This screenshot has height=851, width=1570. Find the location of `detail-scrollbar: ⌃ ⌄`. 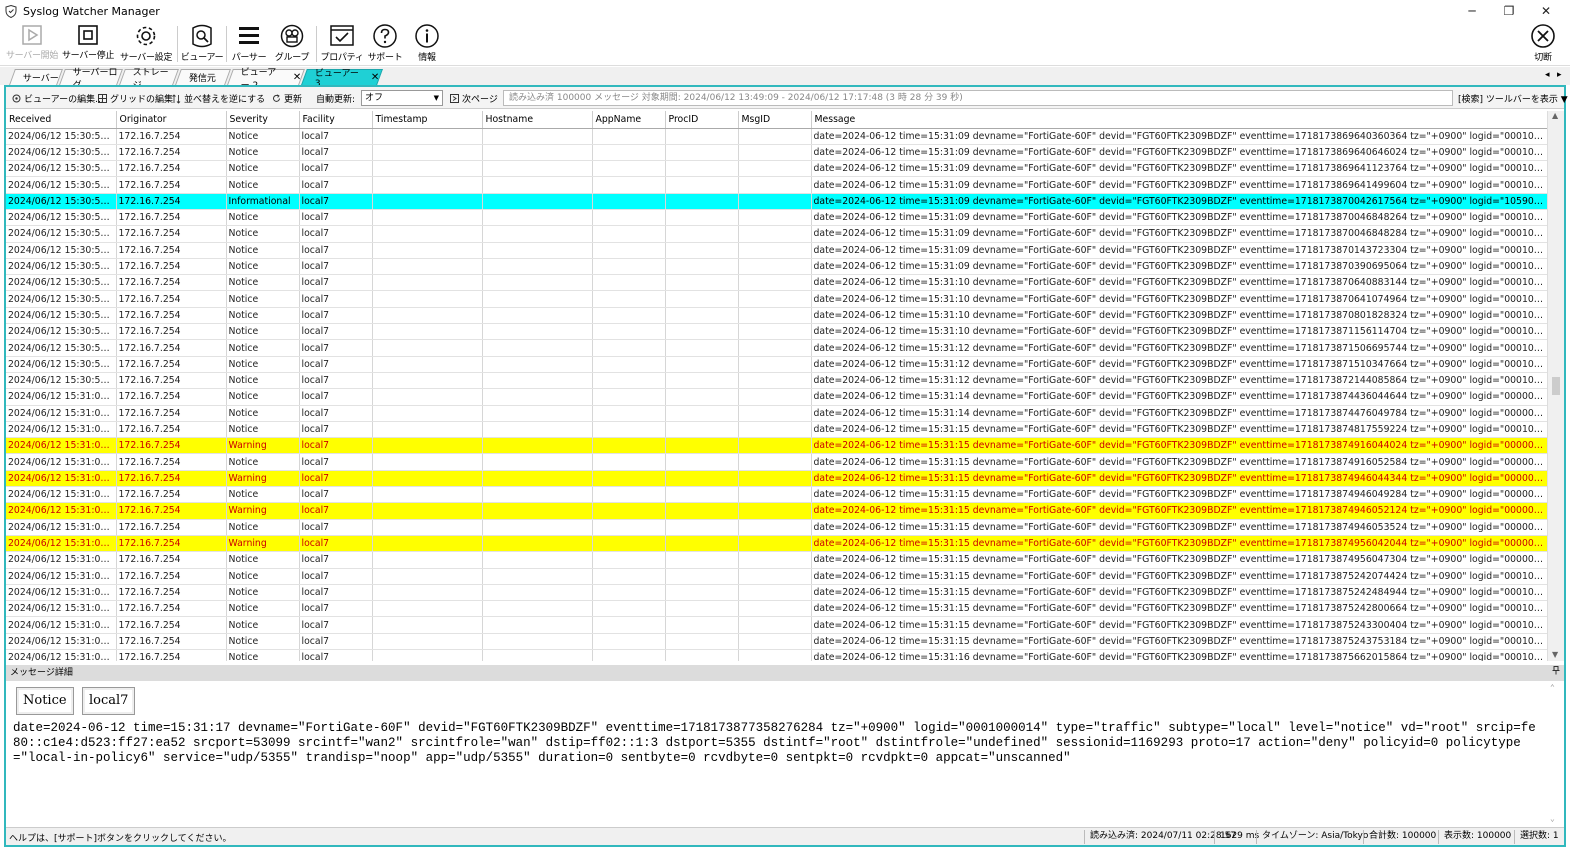

detail-scrollbar: ⌃ ⌄ is located at coordinates (1556, 753).